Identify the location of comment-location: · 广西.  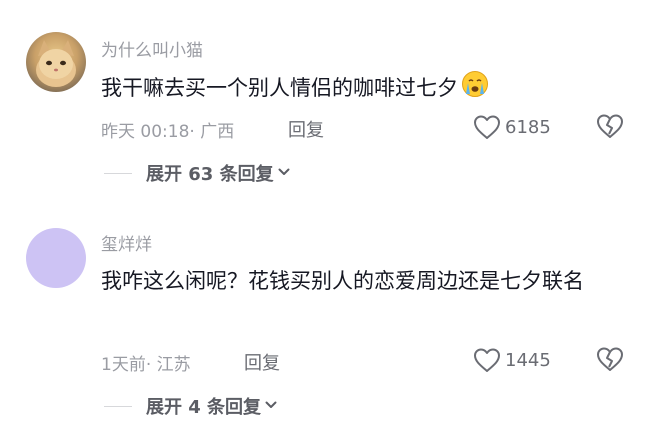
(212, 132).